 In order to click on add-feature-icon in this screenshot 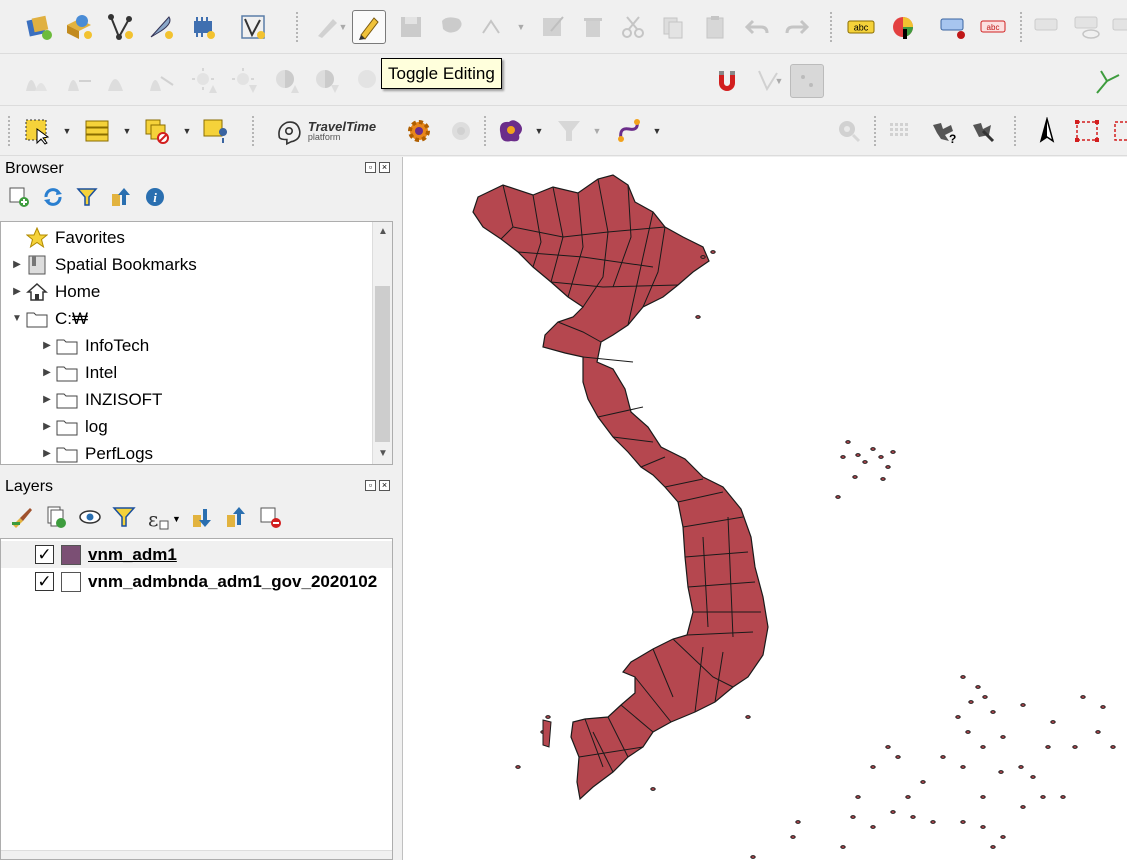, I will do `click(453, 27)`.